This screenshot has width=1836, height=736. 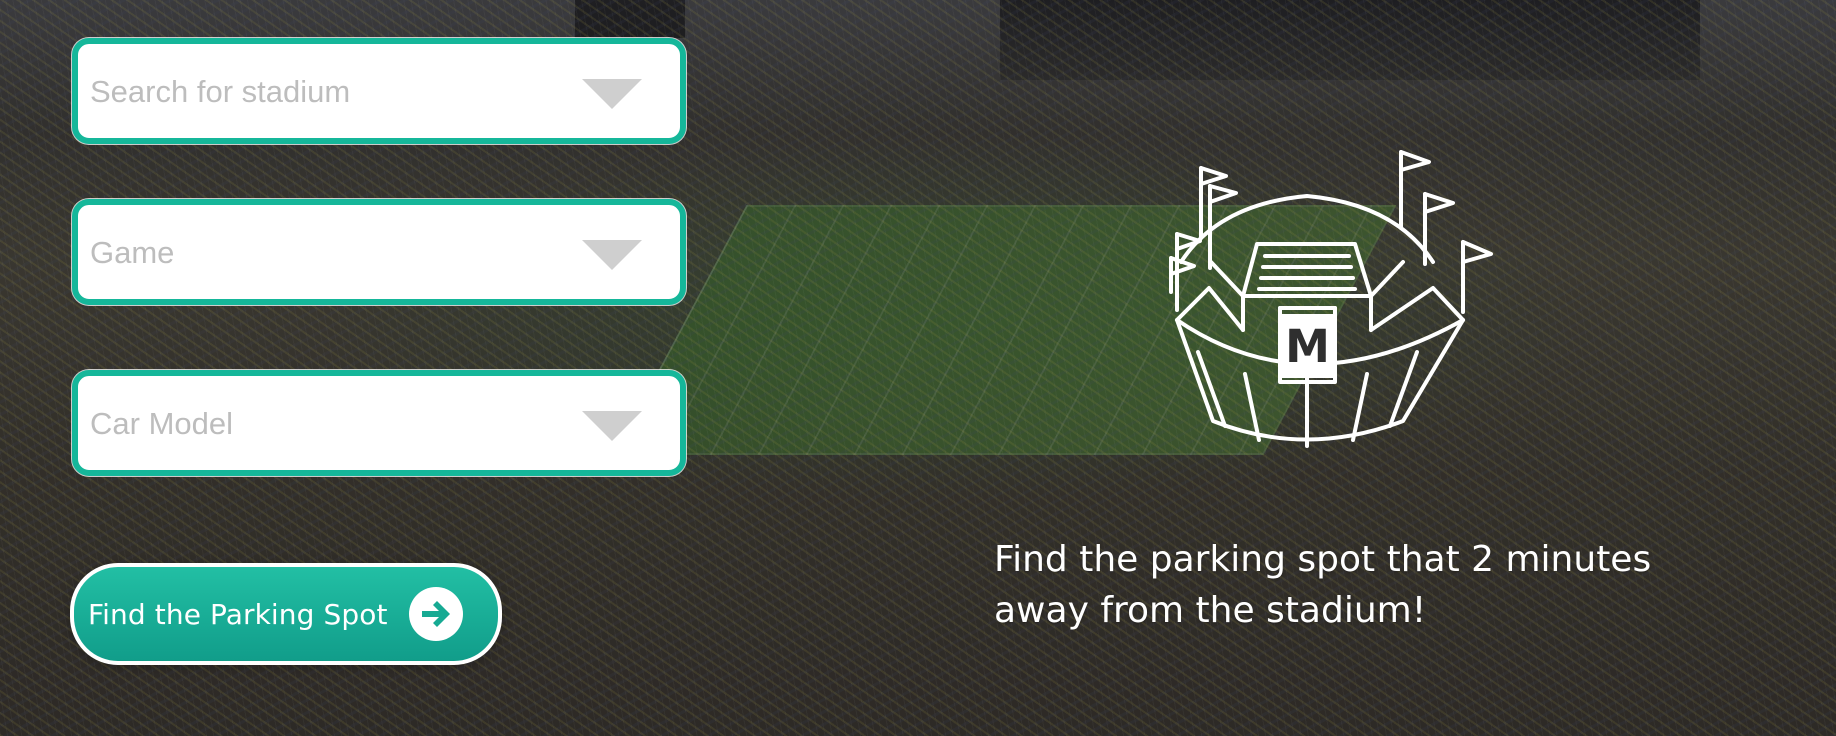 I want to click on car-model-select: Car Model, so click(x=379, y=423).